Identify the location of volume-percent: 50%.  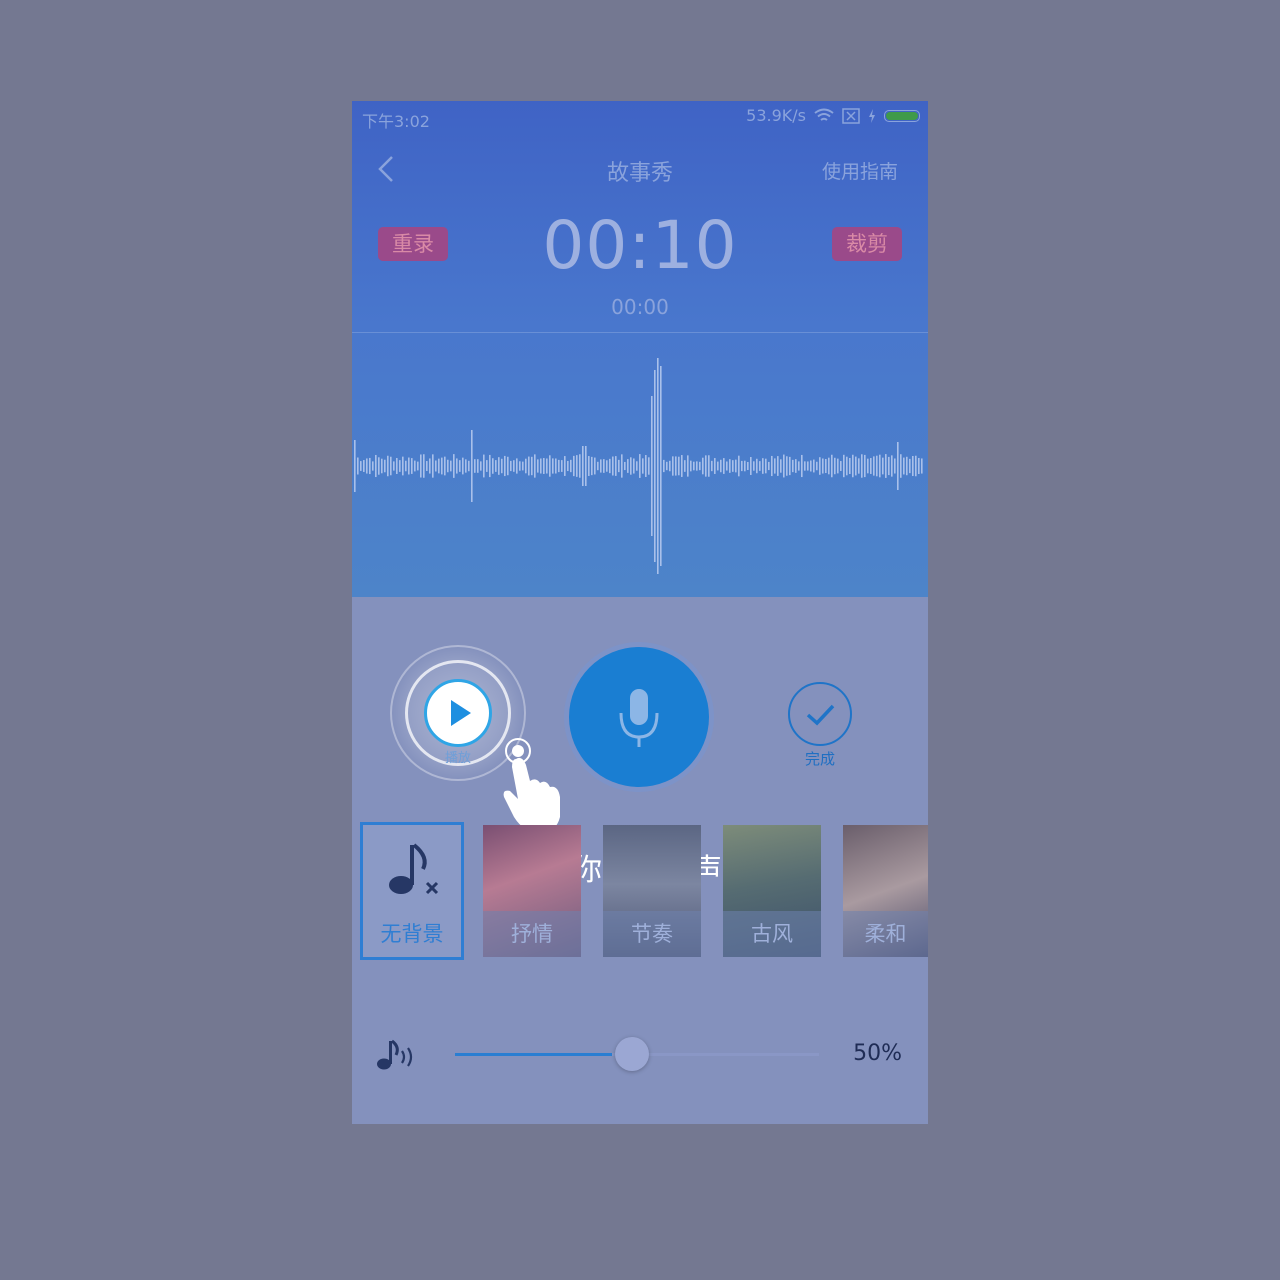
(877, 1053).